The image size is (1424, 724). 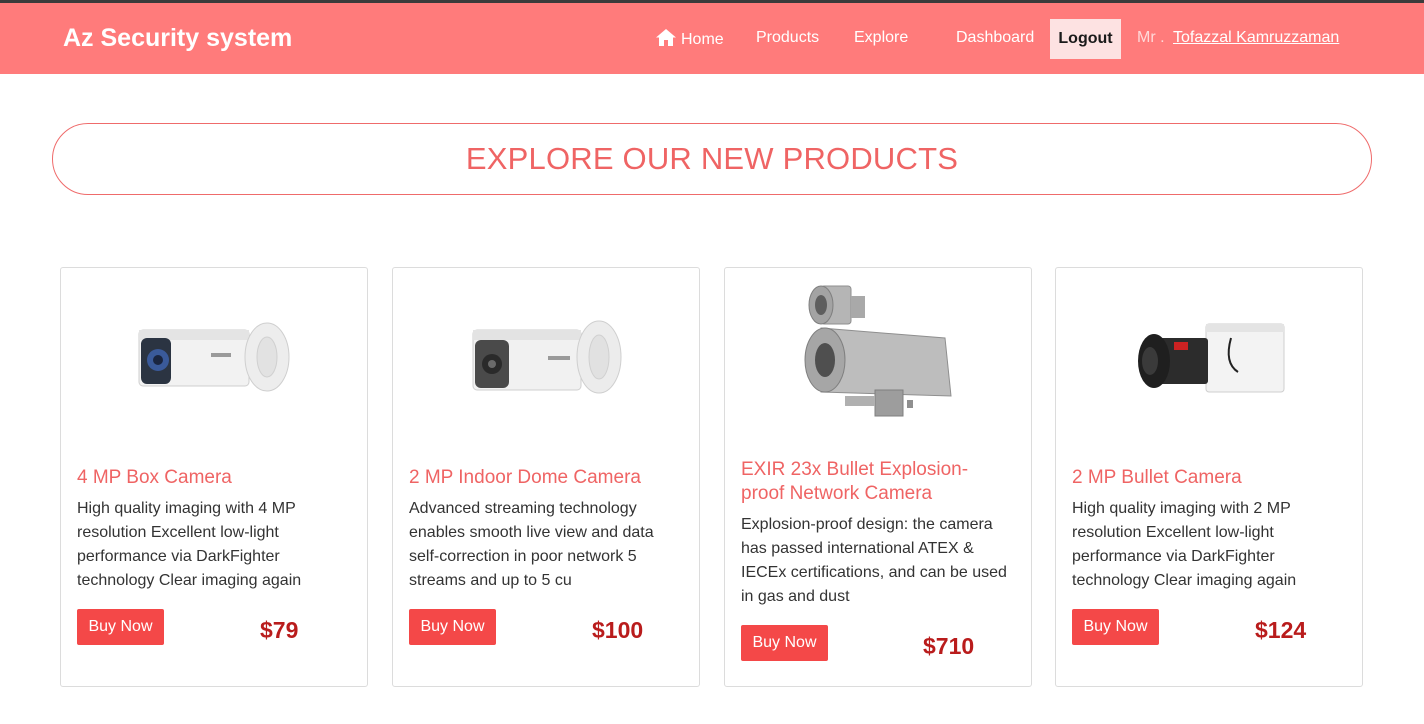 I want to click on brand-logo-text: Az Security system, so click(x=177, y=38).